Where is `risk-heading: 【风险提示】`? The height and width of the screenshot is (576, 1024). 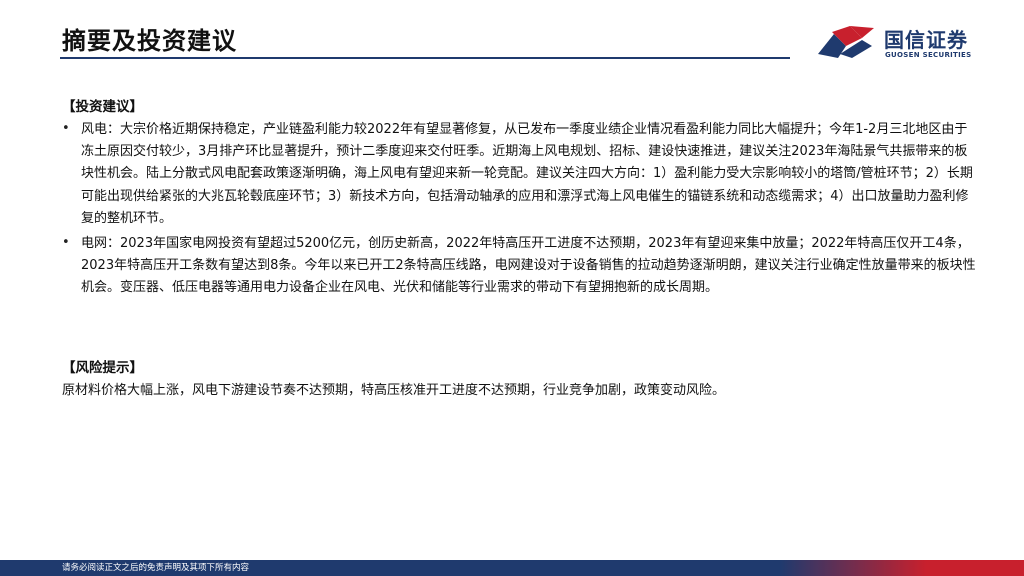 risk-heading: 【风险提示】 is located at coordinates (102, 368).